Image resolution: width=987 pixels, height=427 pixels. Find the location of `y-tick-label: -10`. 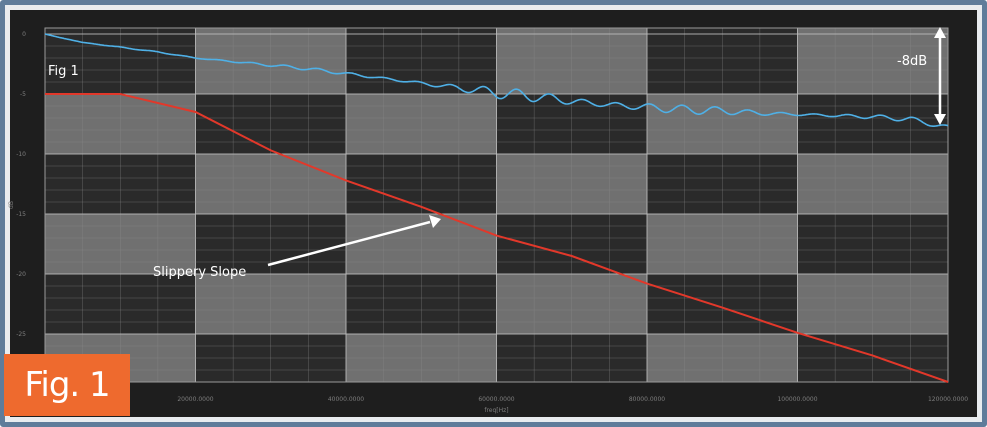

y-tick-label: -10 is located at coordinates (21, 154).